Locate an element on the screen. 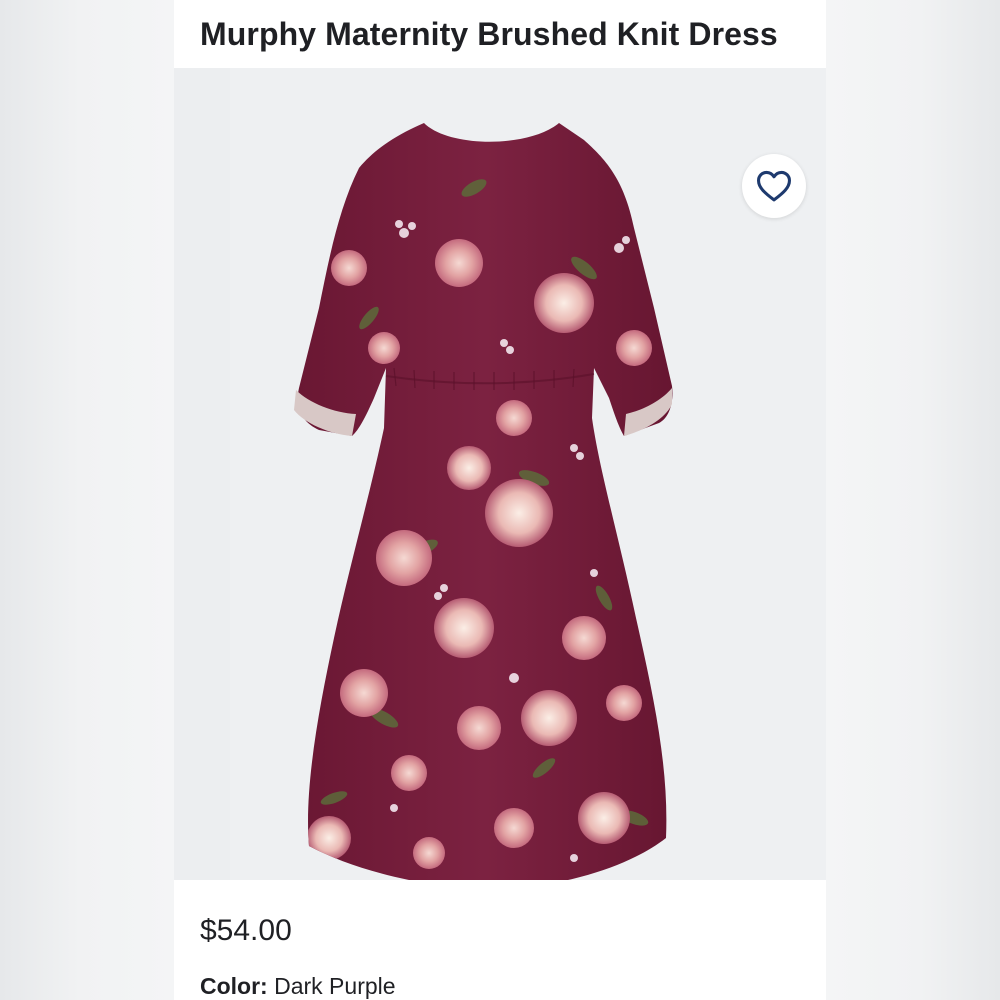  title-bar: Murphy Maternity Brushed Knit Dress is located at coordinates (500, 34).